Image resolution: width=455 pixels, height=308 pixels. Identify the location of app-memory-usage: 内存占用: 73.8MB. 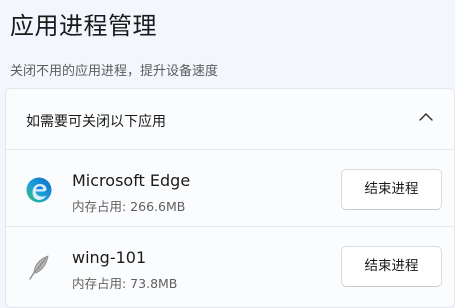
(125, 283).